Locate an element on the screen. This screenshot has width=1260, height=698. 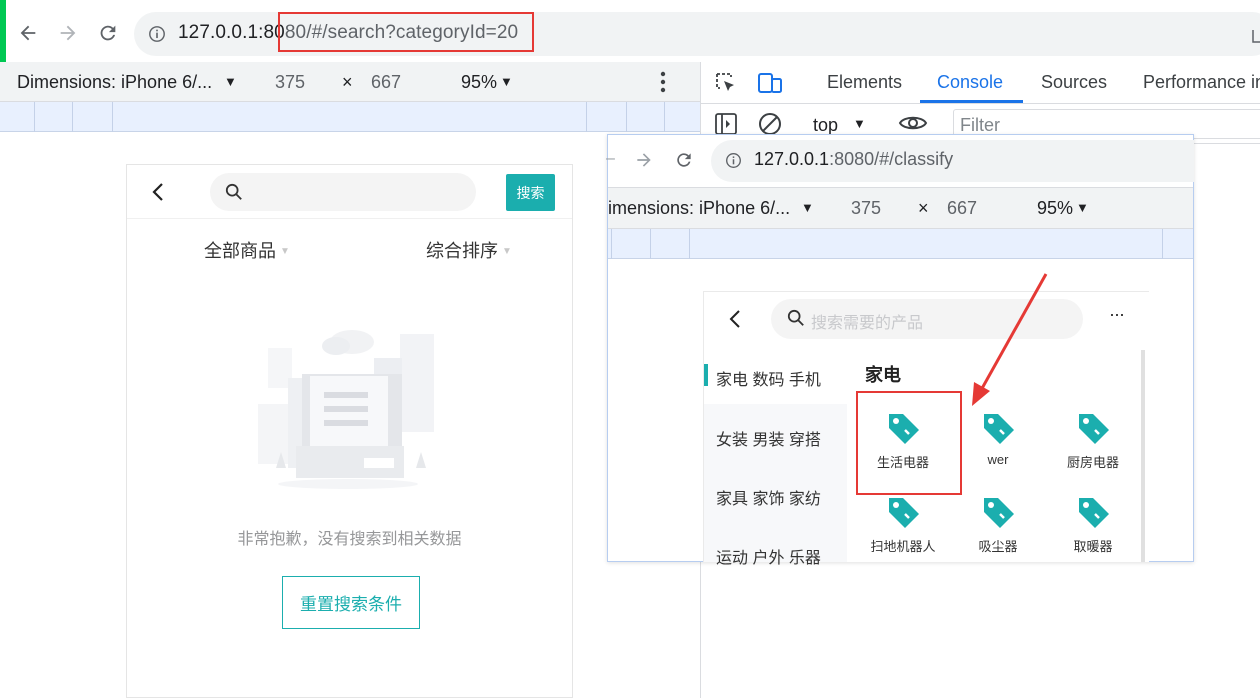
popup-width-field: 375 is located at coordinates (866, 208).